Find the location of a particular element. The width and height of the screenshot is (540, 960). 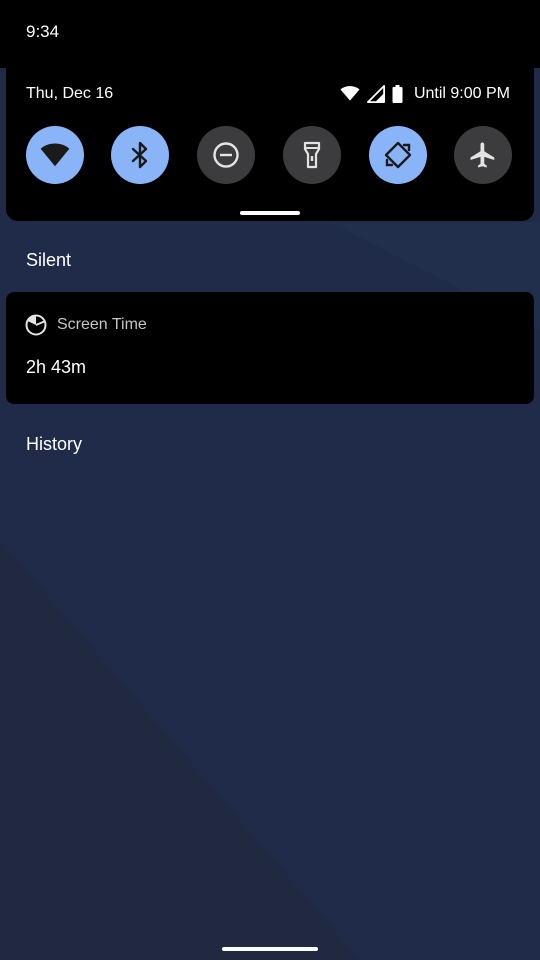

status-bar: 9:34 is located at coordinates (270, 34).